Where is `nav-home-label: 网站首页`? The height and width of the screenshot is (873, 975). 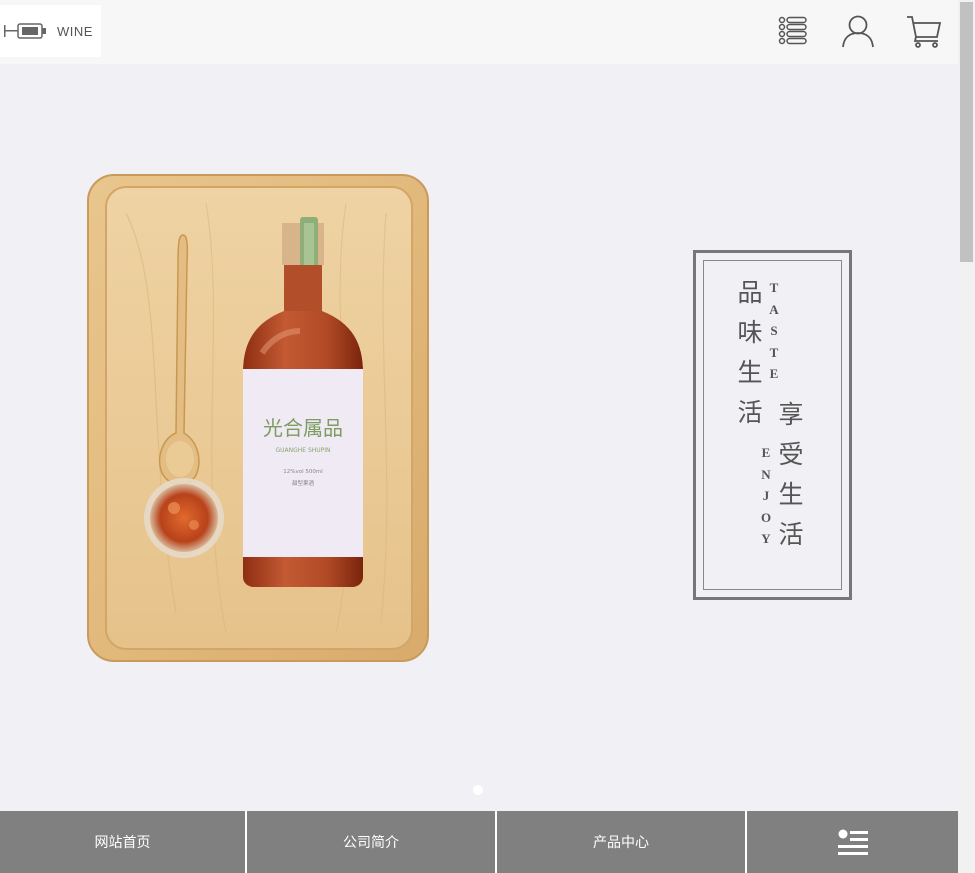
nav-home-label: 网站首页 is located at coordinates (122, 843).